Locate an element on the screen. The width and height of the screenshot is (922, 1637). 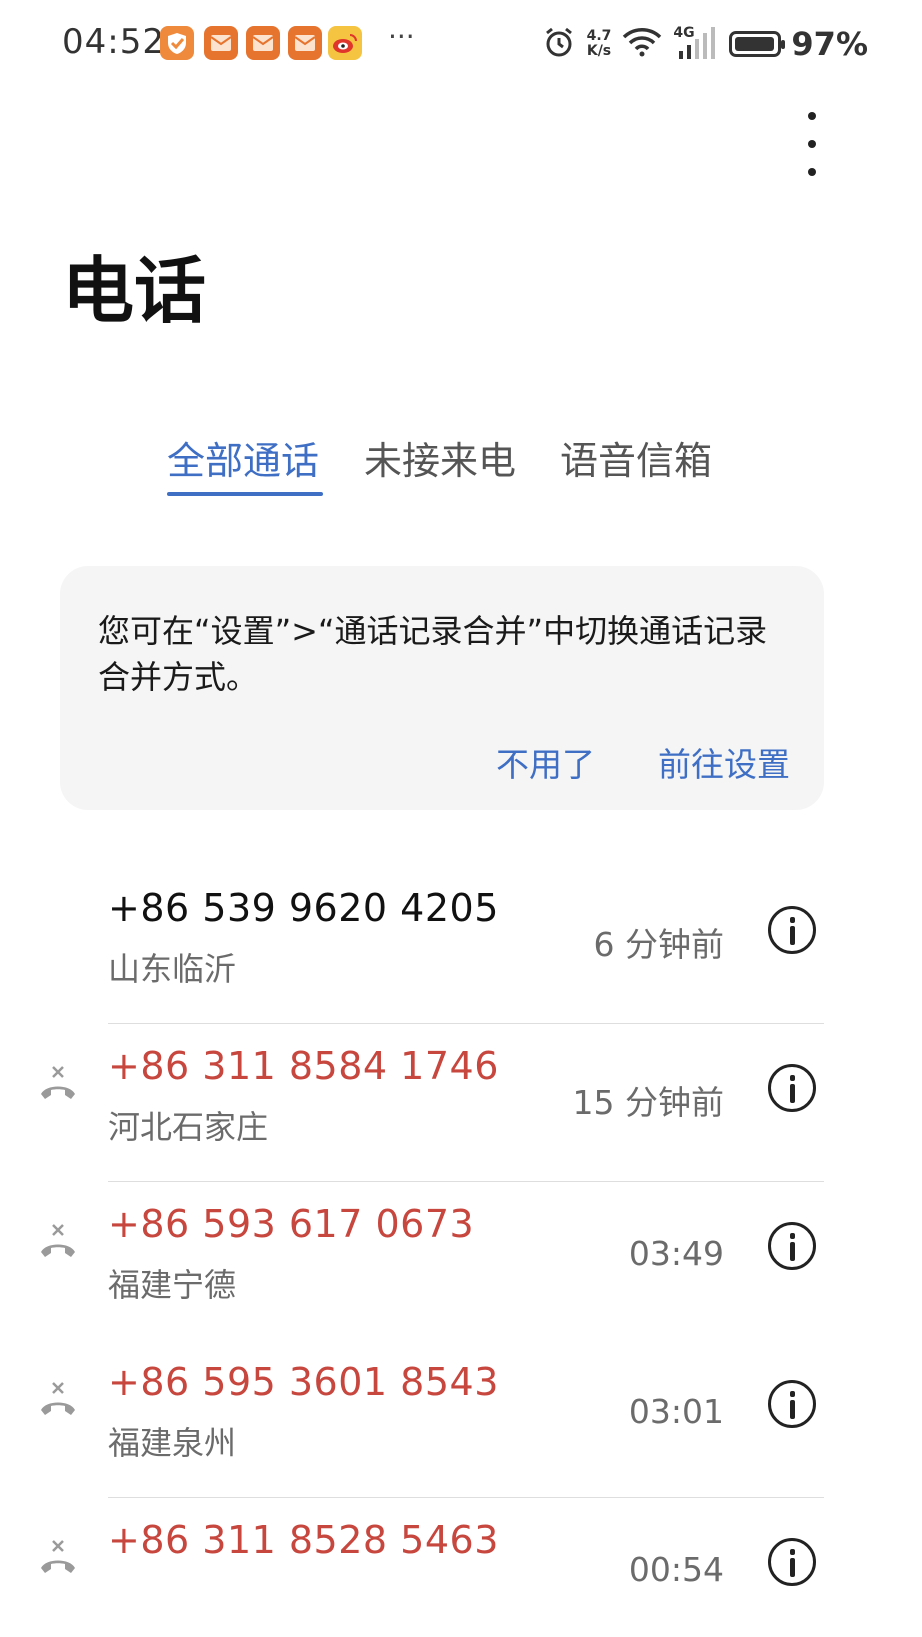
status-time: 04:52 is located at coordinates (113, 42).